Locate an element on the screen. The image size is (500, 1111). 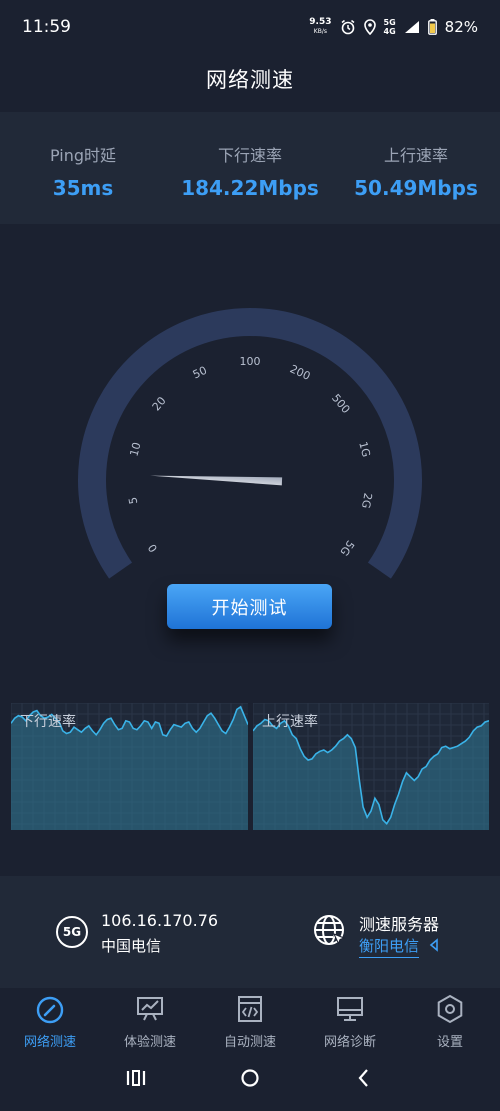
nav-tab-settings: 设置 is located at coordinates (450, 1021).